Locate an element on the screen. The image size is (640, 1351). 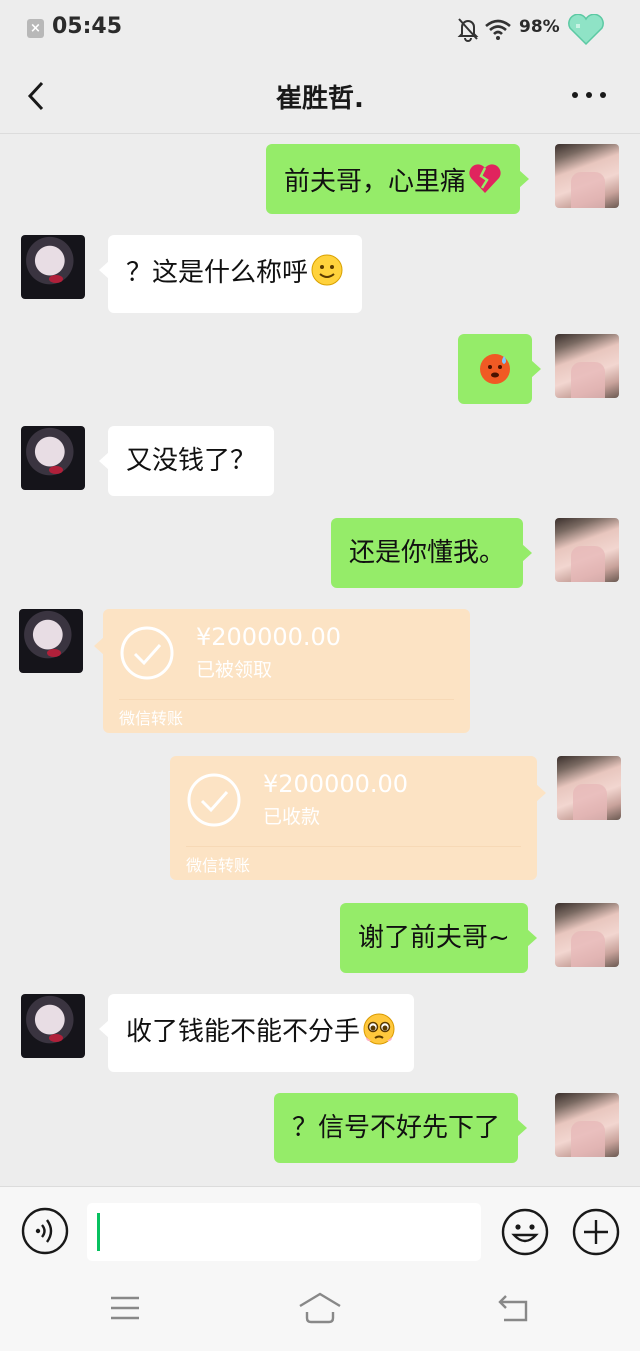
back-nav-icon is located at coordinates (515, 1308).